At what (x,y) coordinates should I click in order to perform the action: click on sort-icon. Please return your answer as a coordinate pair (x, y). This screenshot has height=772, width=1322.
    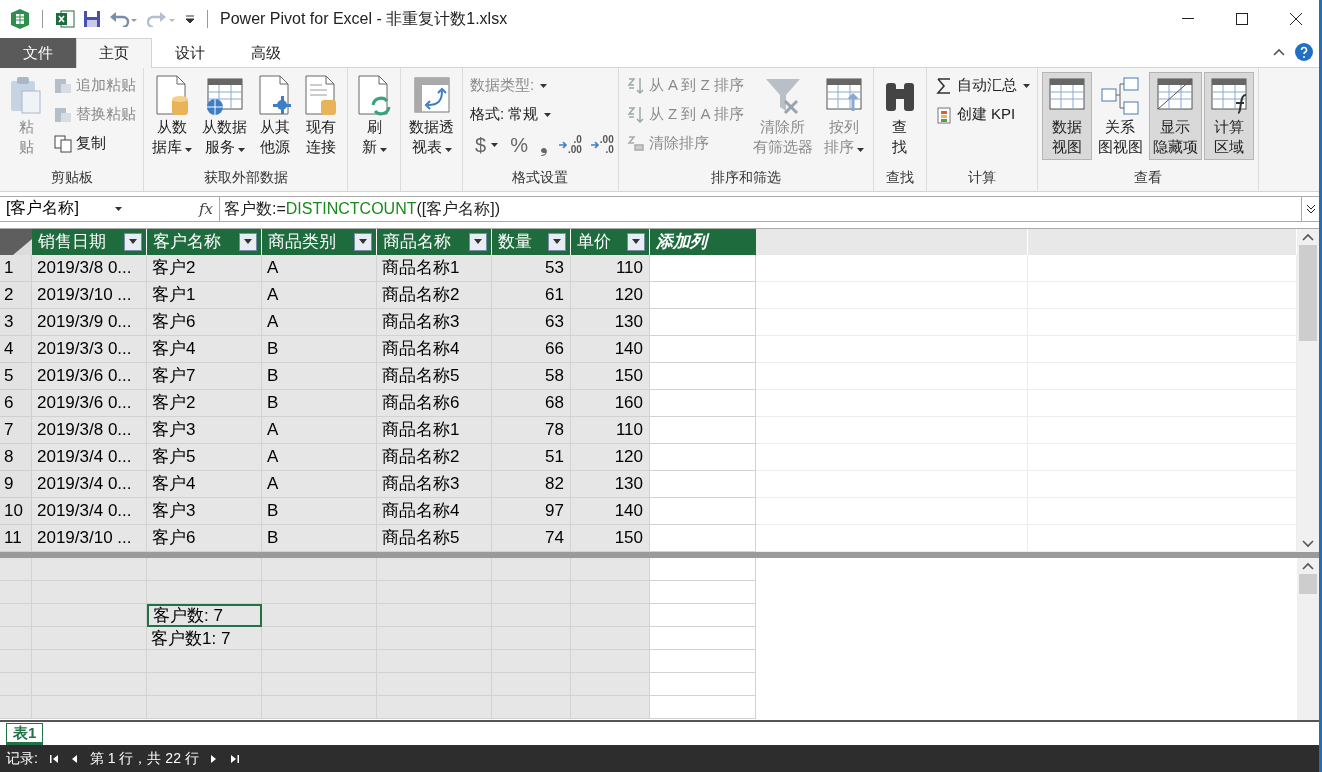
    Looking at the image, I should click on (635, 85).